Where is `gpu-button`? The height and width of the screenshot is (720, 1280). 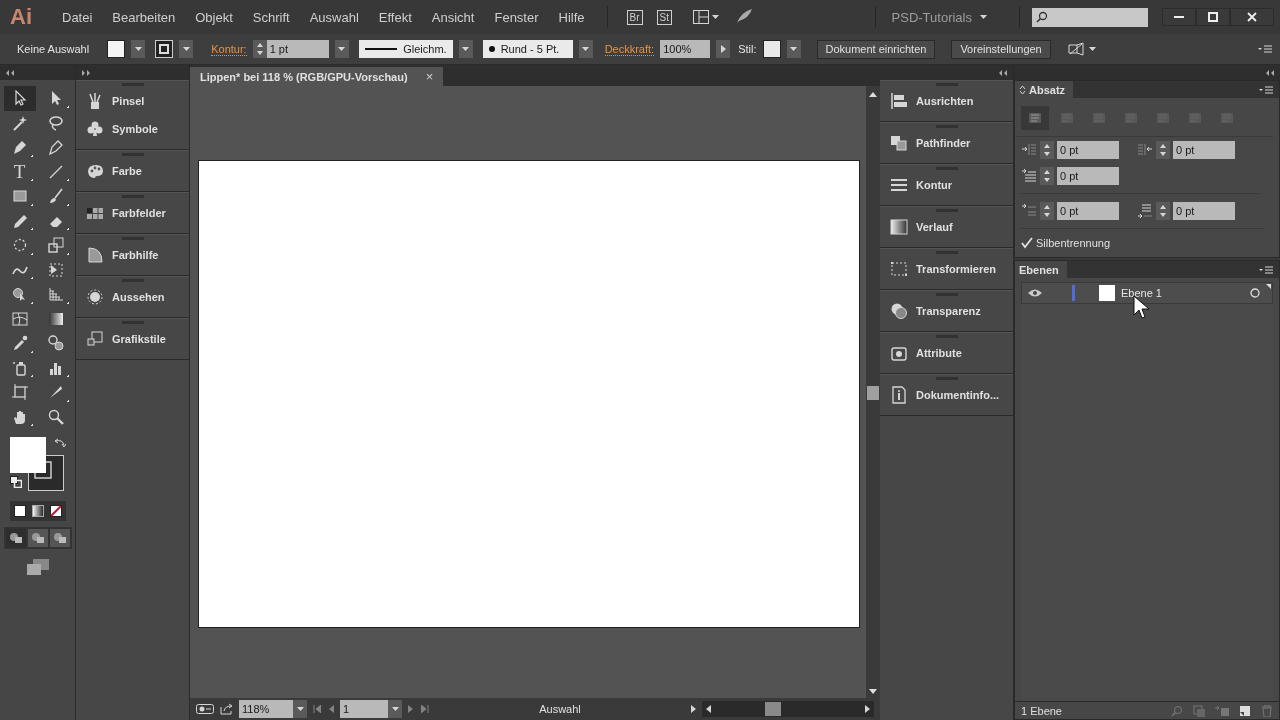 gpu-button is located at coordinates (205, 709).